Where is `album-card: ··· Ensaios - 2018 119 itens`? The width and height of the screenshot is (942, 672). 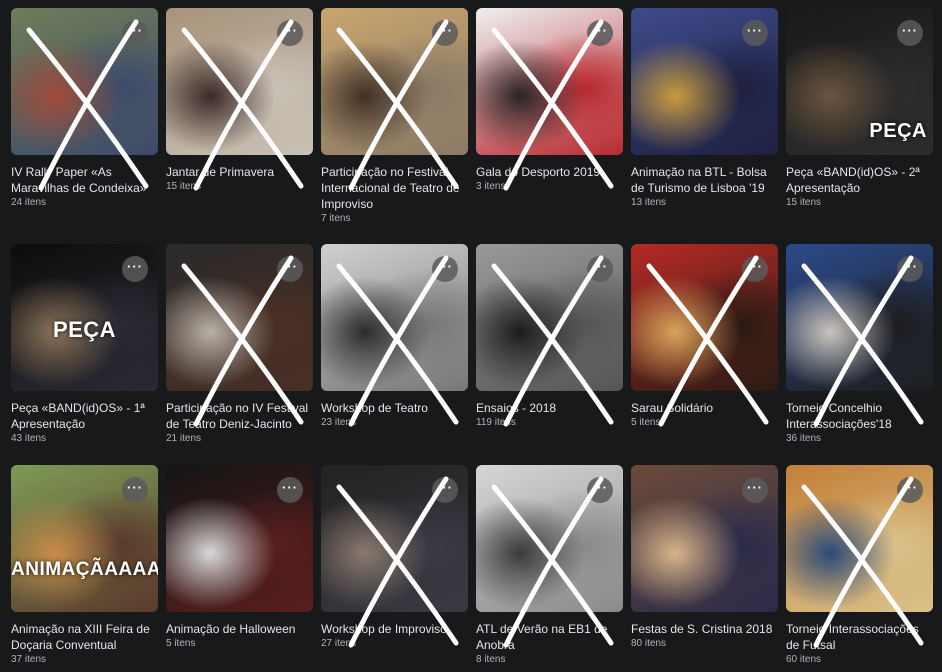
album-card: ··· Ensaios - 2018 119 itens is located at coordinates (549, 337).